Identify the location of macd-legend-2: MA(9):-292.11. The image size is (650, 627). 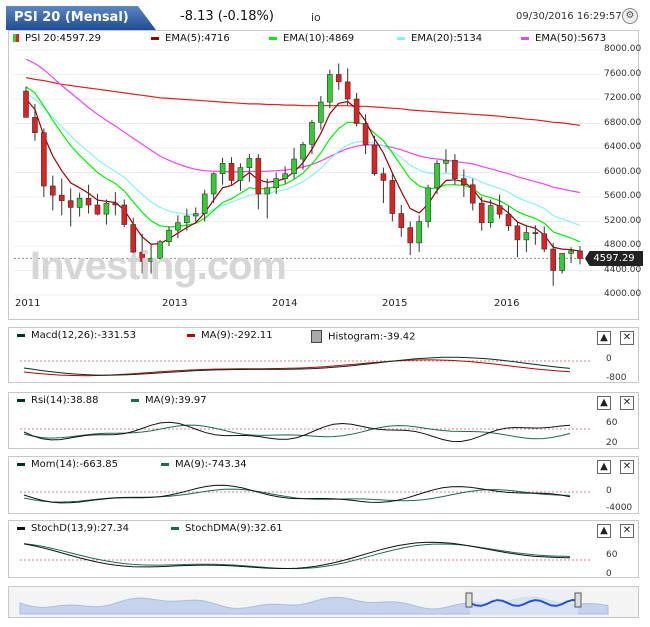
(230, 335).